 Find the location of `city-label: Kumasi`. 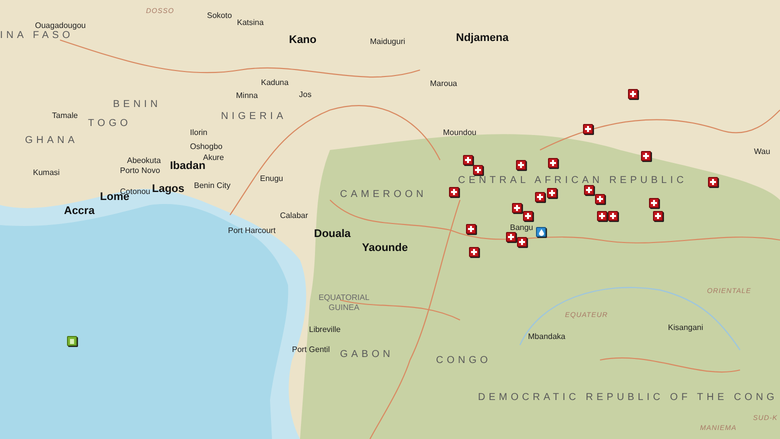

city-label: Kumasi is located at coordinates (46, 173).